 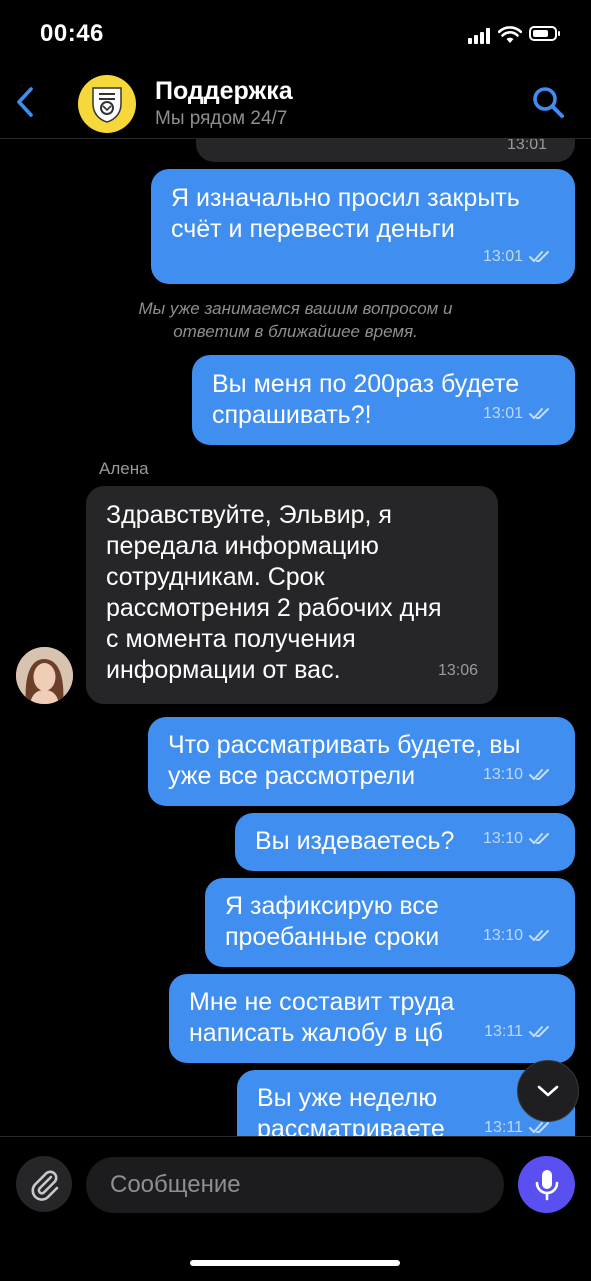 What do you see at coordinates (72, 33) in the screenshot?
I see `status-time: 00:46` at bounding box center [72, 33].